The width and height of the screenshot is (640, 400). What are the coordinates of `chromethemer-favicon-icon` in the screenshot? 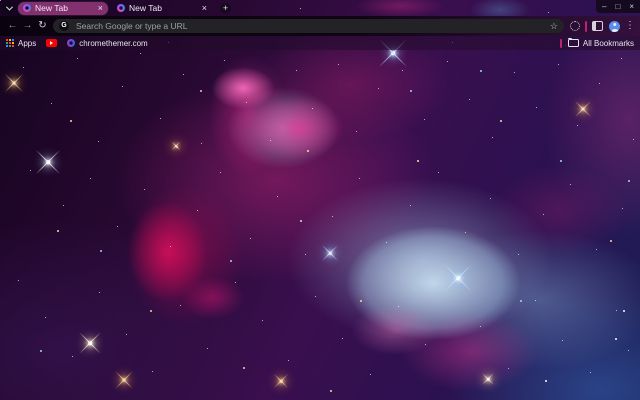 It's located at (71, 43).